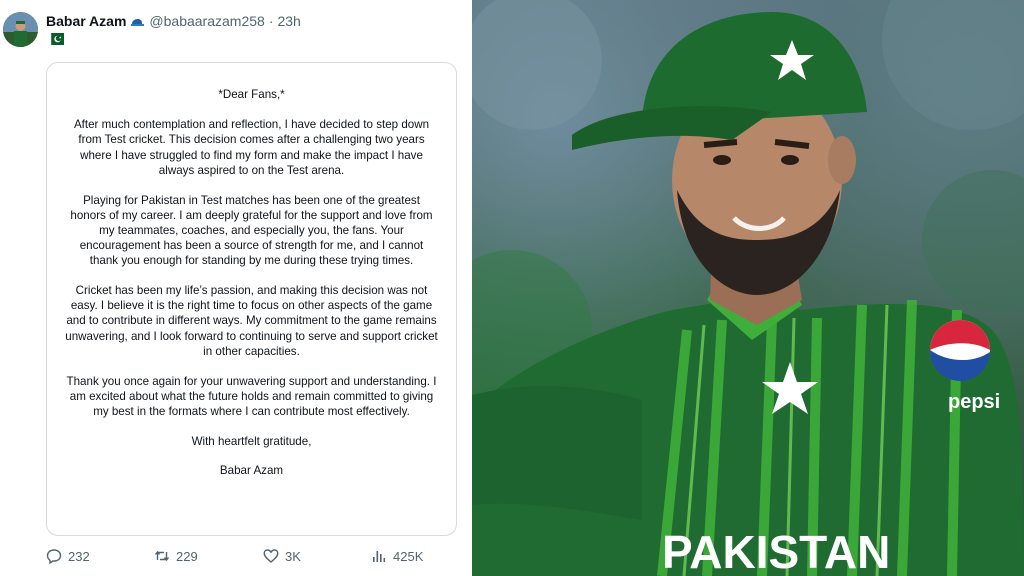 The width and height of the screenshot is (1024, 576). What do you see at coordinates (271, 556) in the screenshot?
I see `heart-icon` at bounding box center [271, 556].